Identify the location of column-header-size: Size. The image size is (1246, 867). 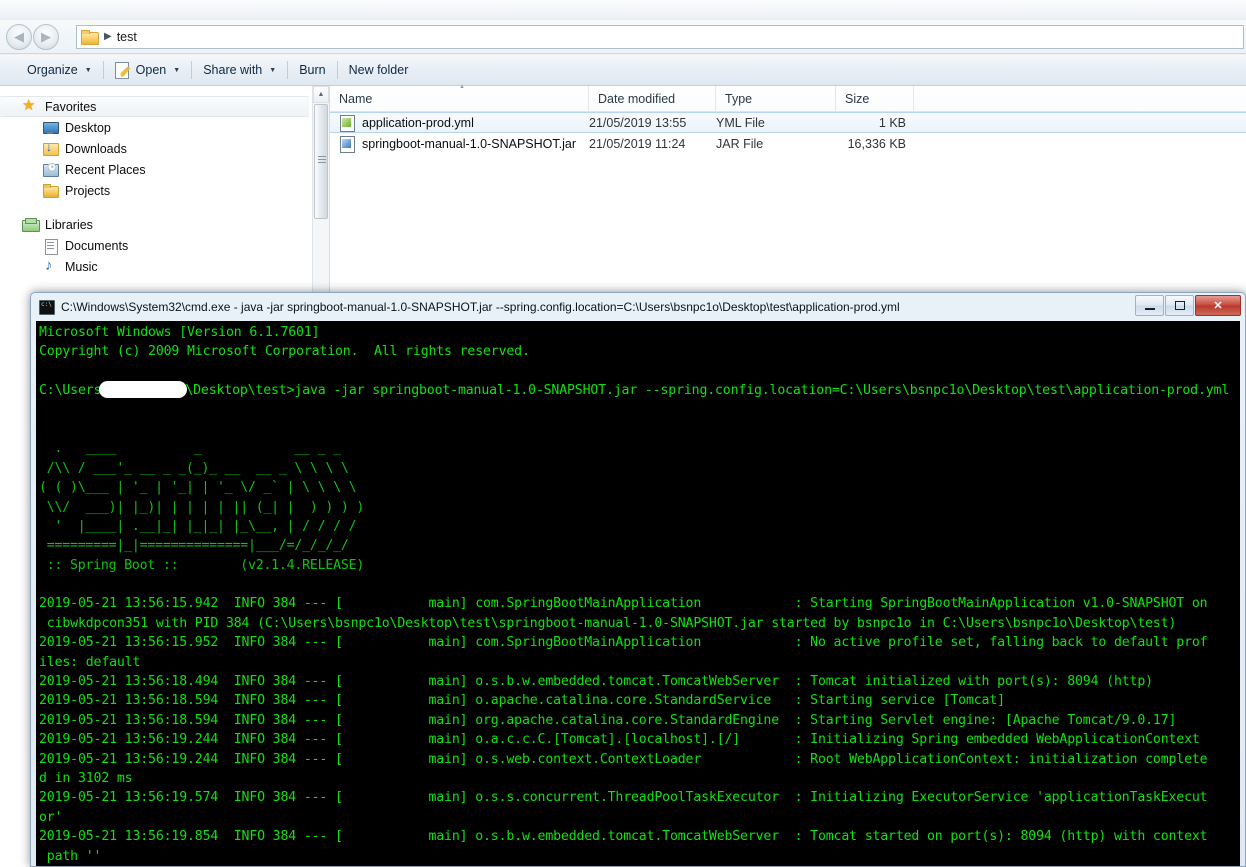
(875, 98).